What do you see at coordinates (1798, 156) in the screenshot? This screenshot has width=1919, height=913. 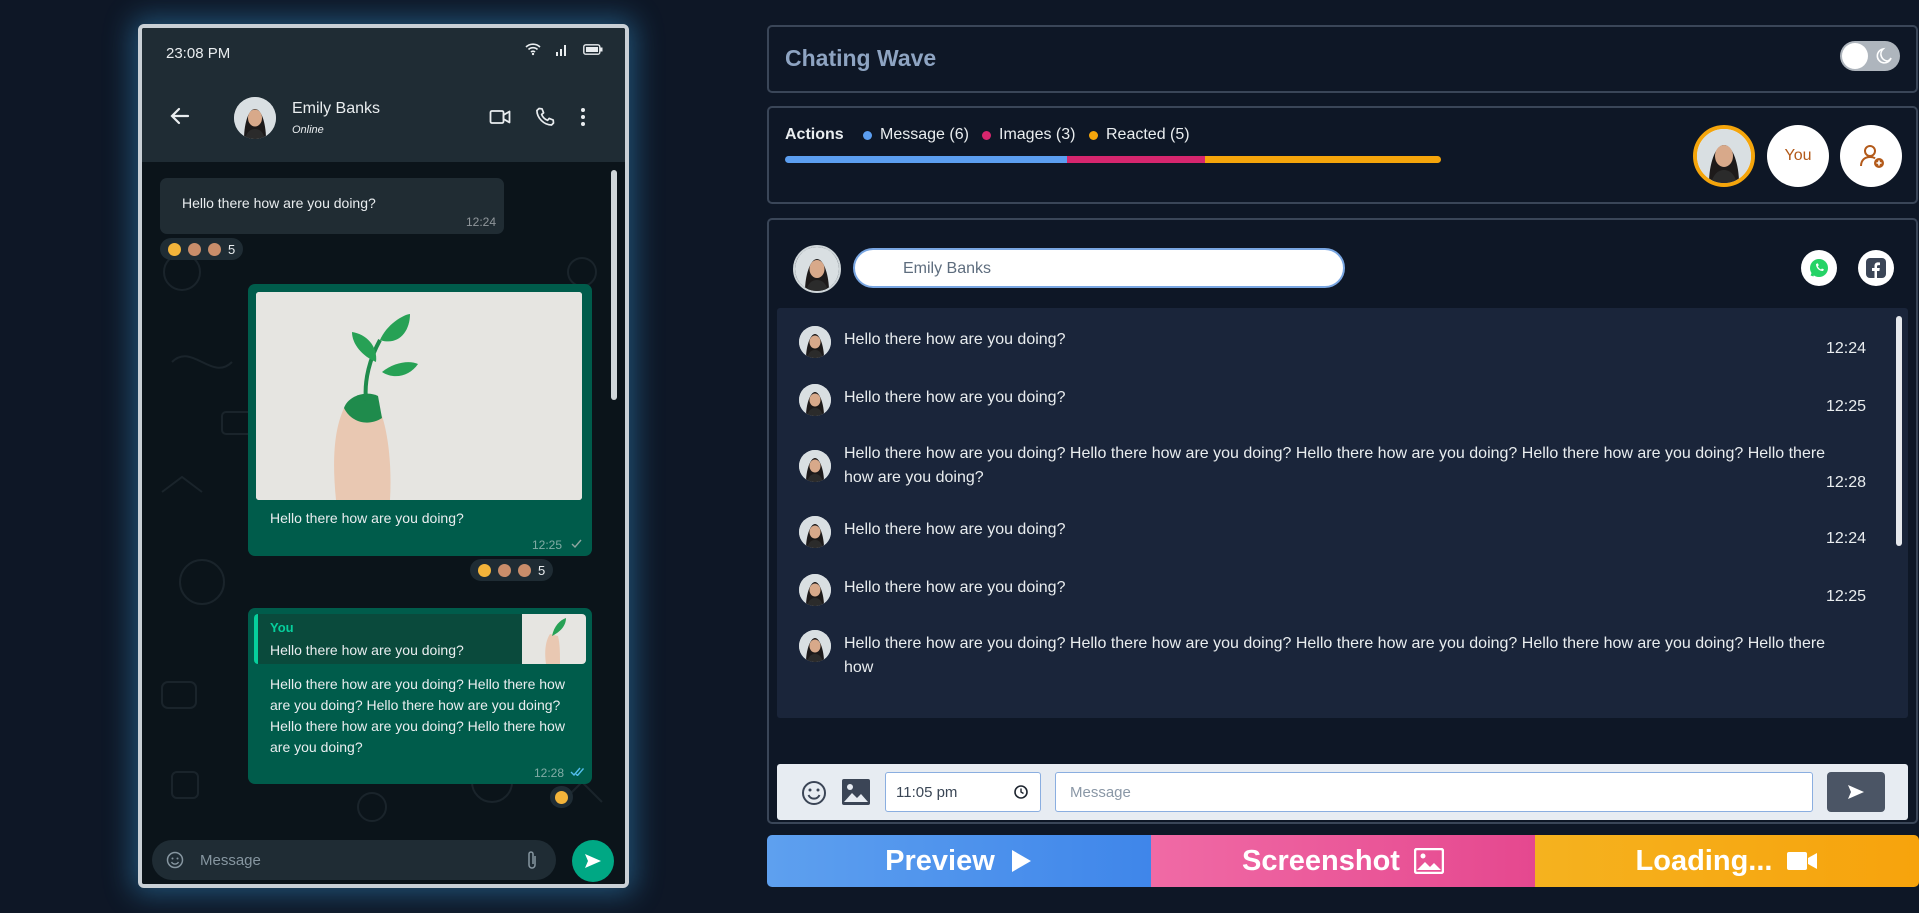 I see `you-button: You` at bounding box center [1798, 156].